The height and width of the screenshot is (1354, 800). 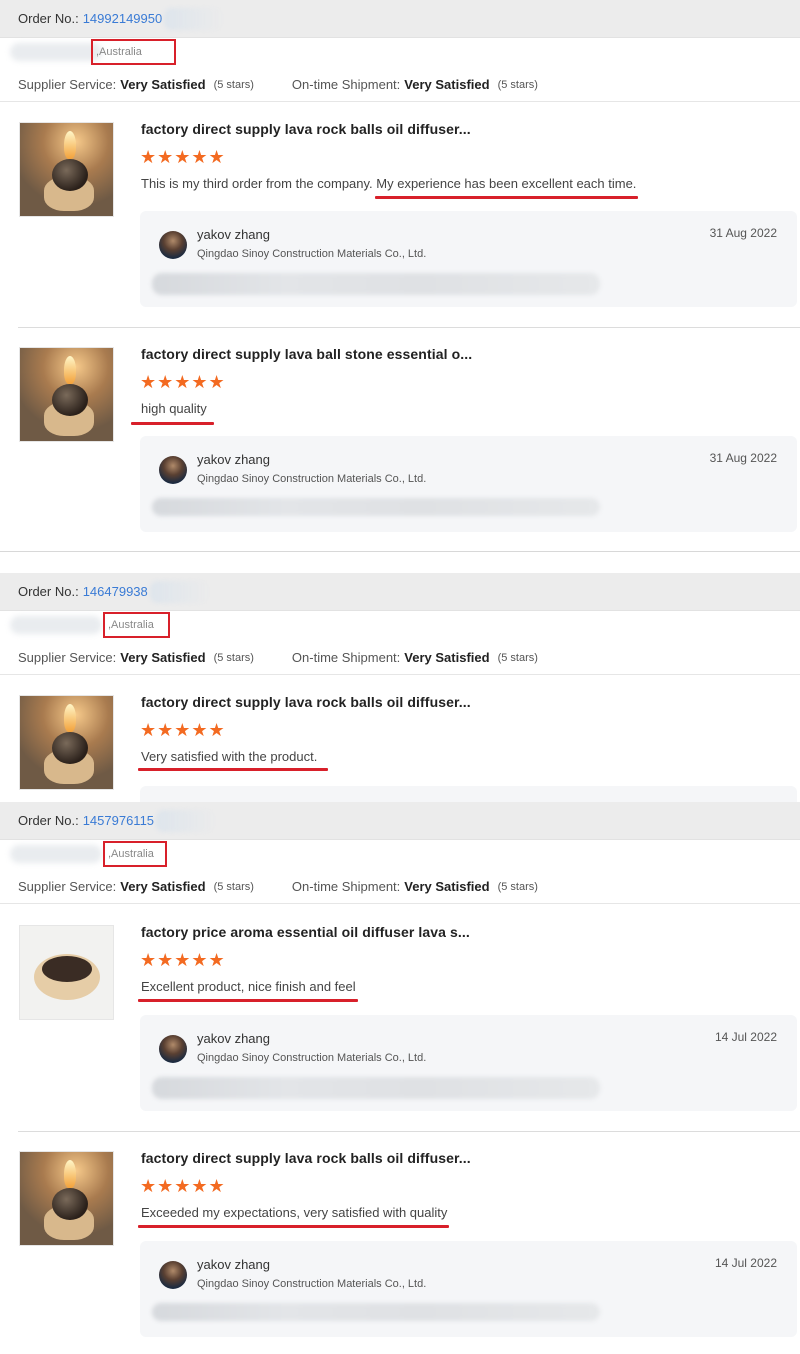 What do you see at coordinates (174, 408) in the screenshot?
I see `review-text: high quality` at bounding box center [174, 408].